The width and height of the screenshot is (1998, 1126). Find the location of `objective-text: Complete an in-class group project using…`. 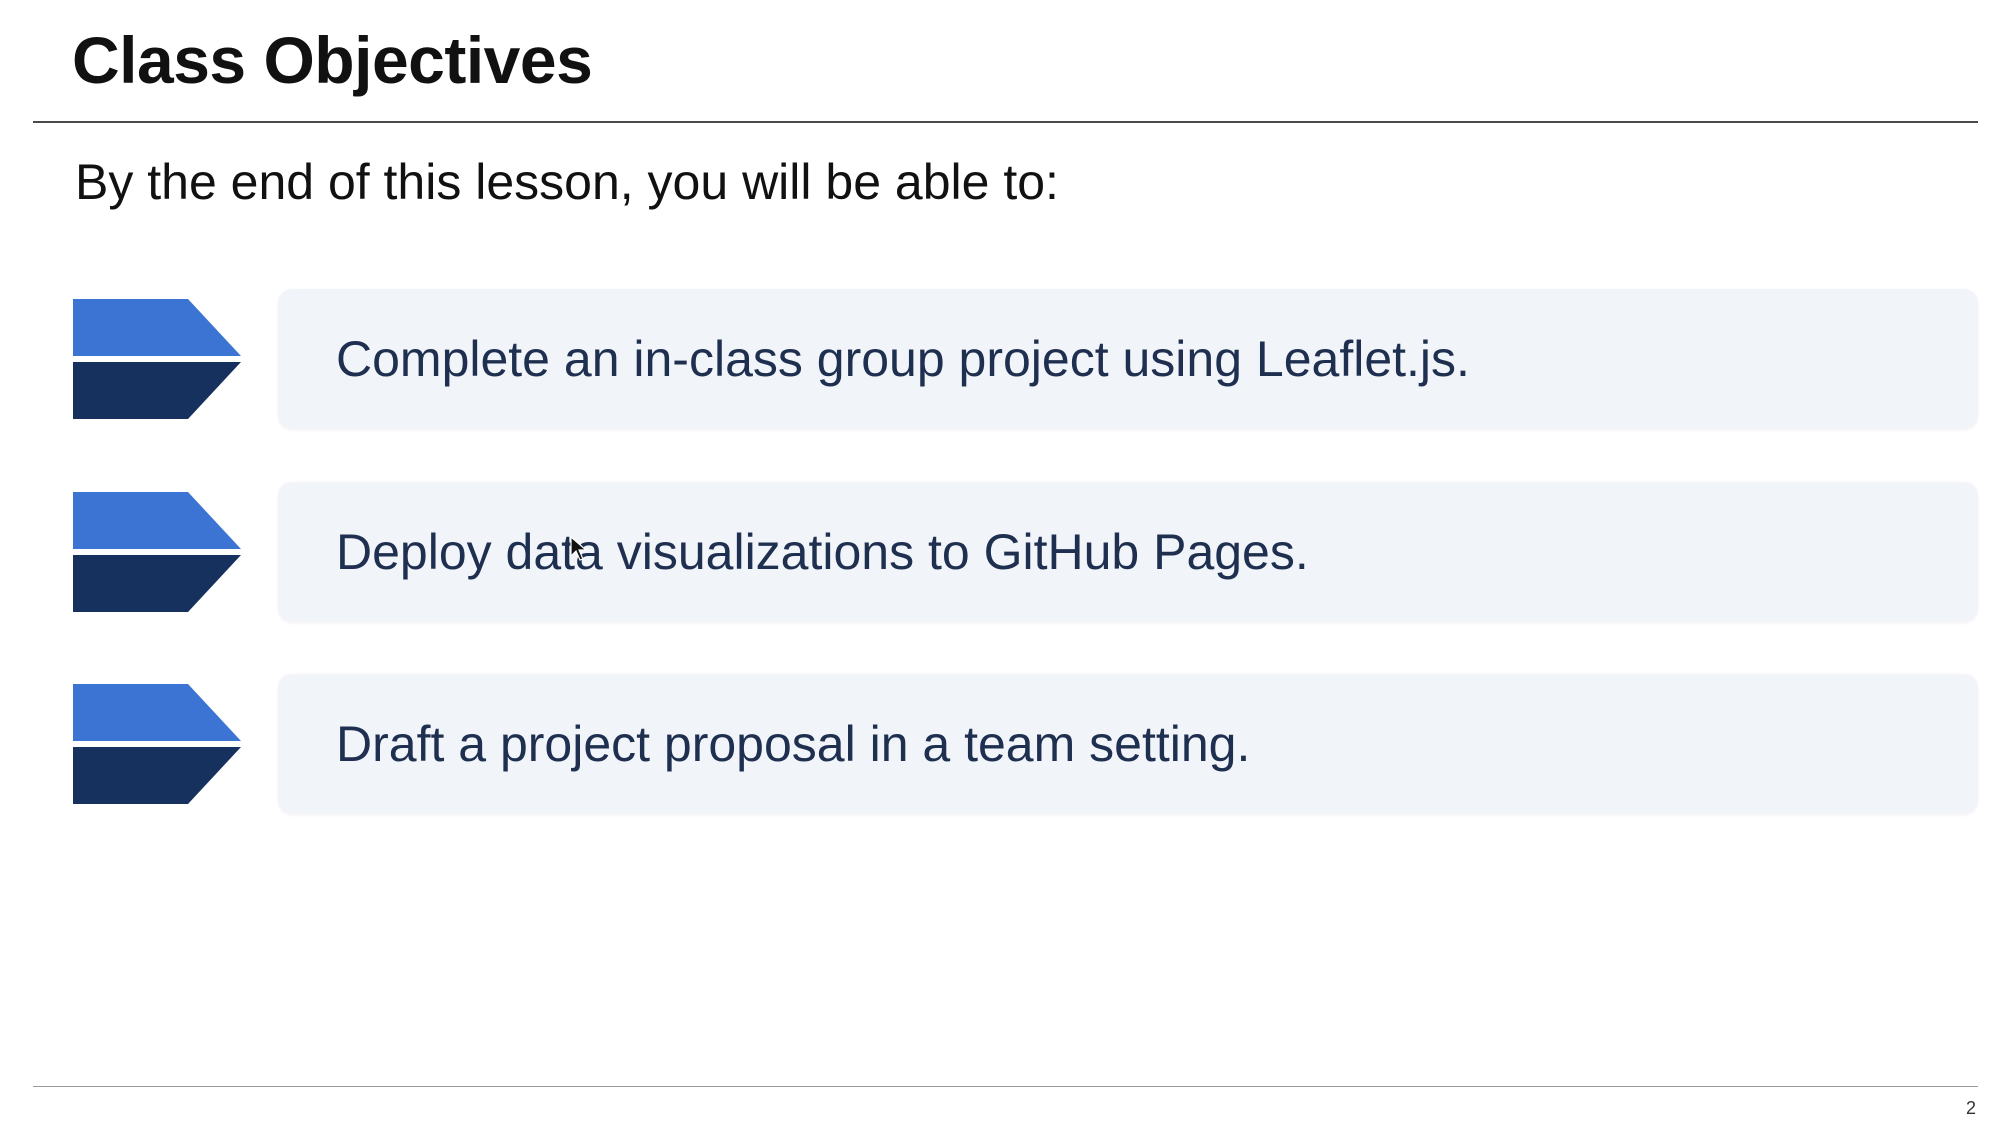

objective-text: Complete an in-class group project using… is located at coordinates (903, 359).